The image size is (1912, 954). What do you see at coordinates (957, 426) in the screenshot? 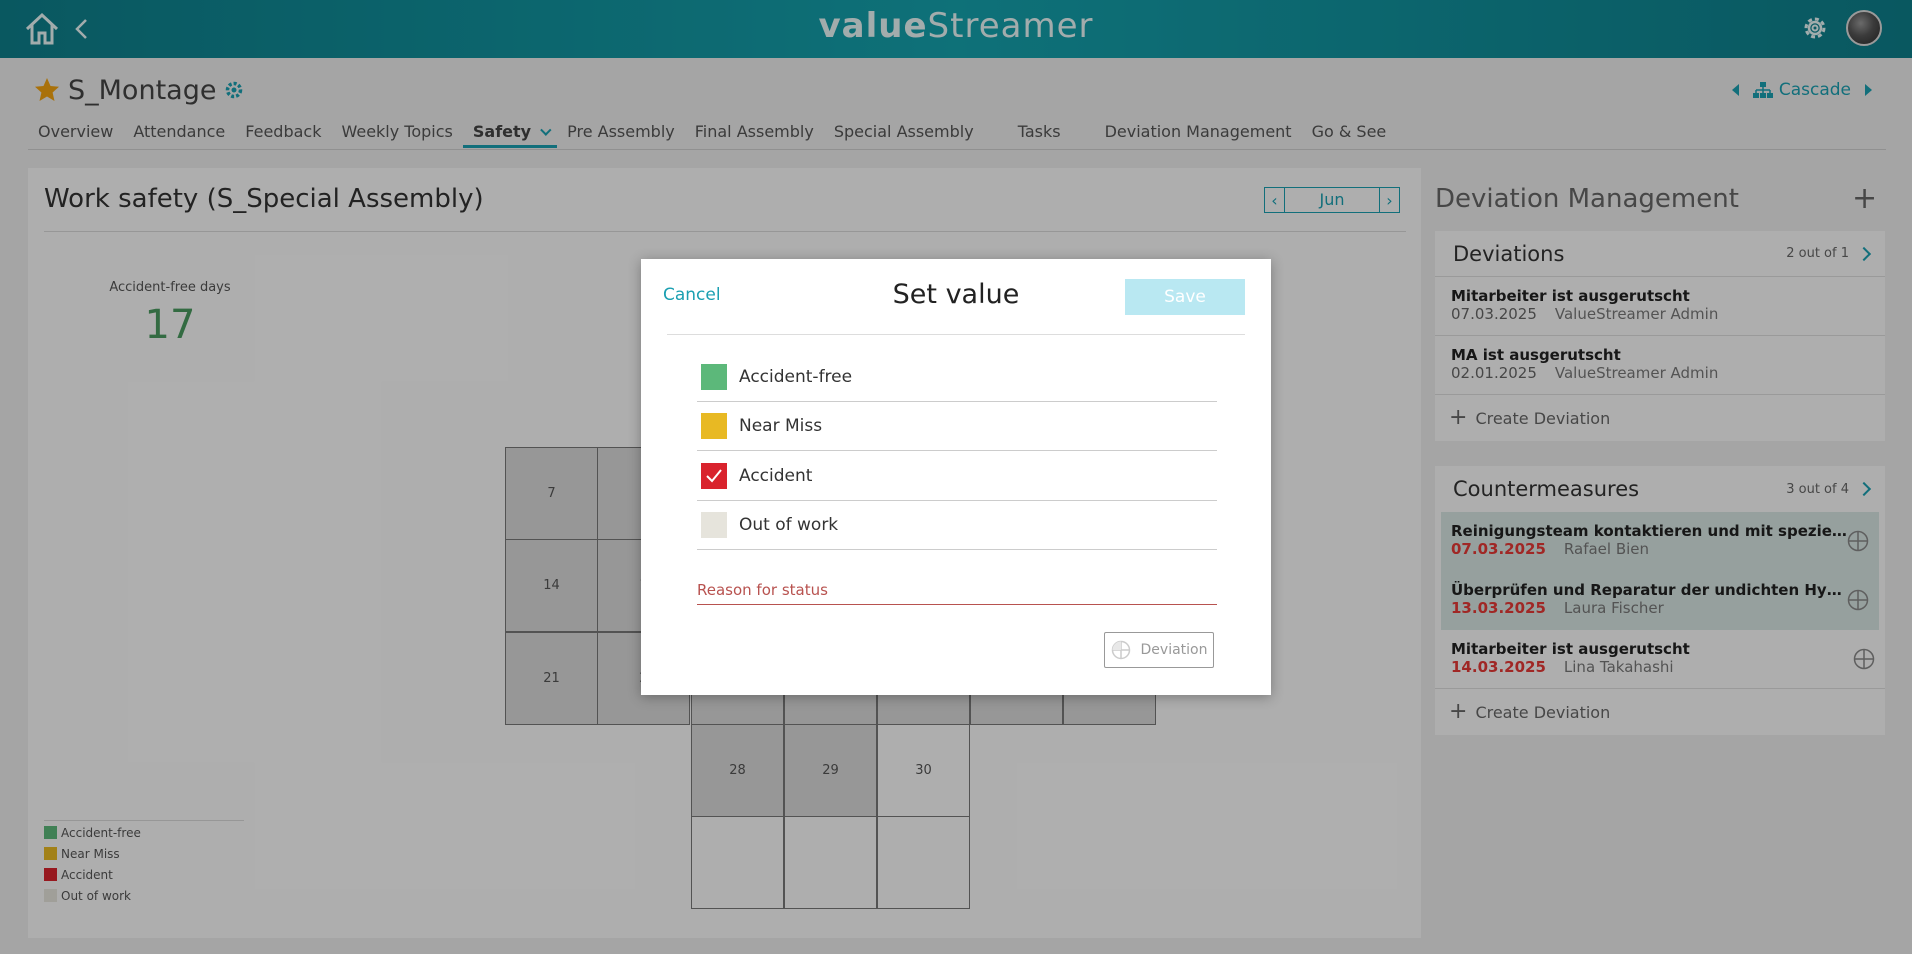
I see `option-near-miss: Near Miss` at bounding box center [957, 426].